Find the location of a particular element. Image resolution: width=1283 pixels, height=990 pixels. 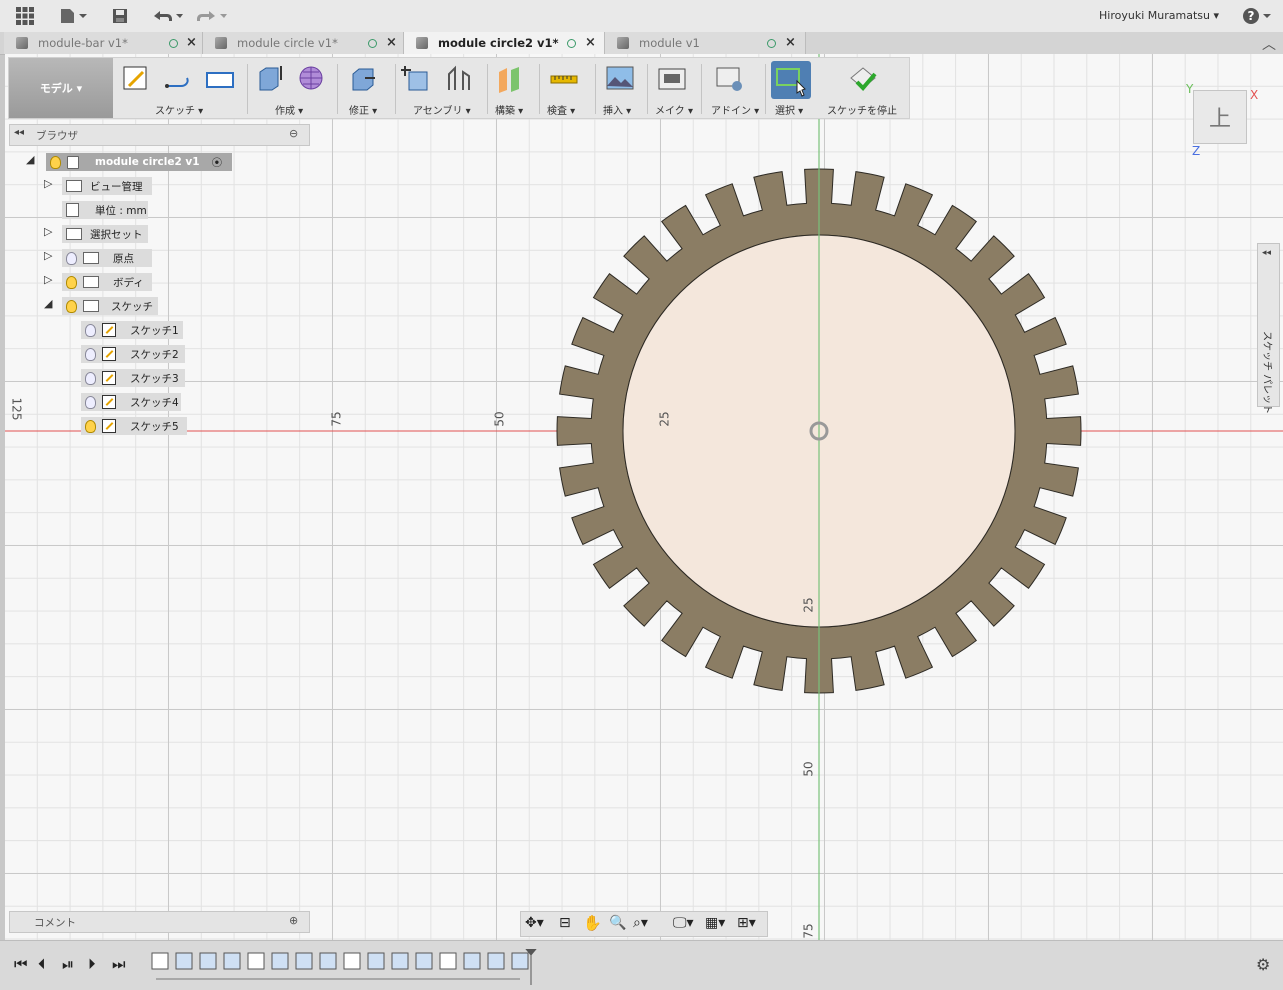

sketch-rectangle-icon is located at coordinates (220, 79).